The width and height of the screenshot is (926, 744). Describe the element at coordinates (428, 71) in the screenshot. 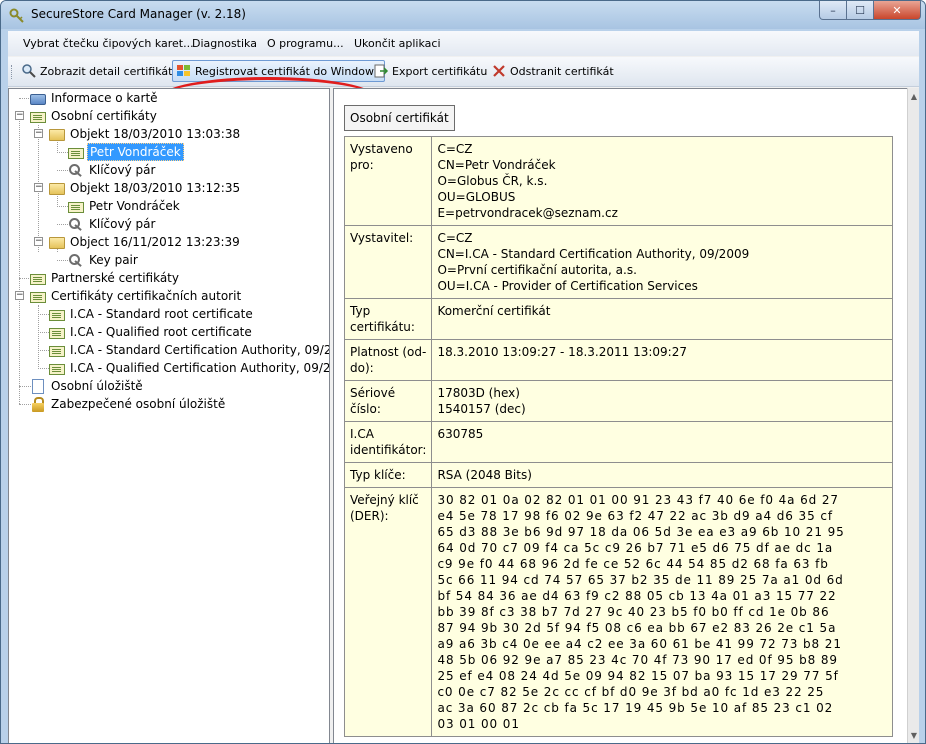

I see `export-certificate-button: Export certifikátu` at that location.